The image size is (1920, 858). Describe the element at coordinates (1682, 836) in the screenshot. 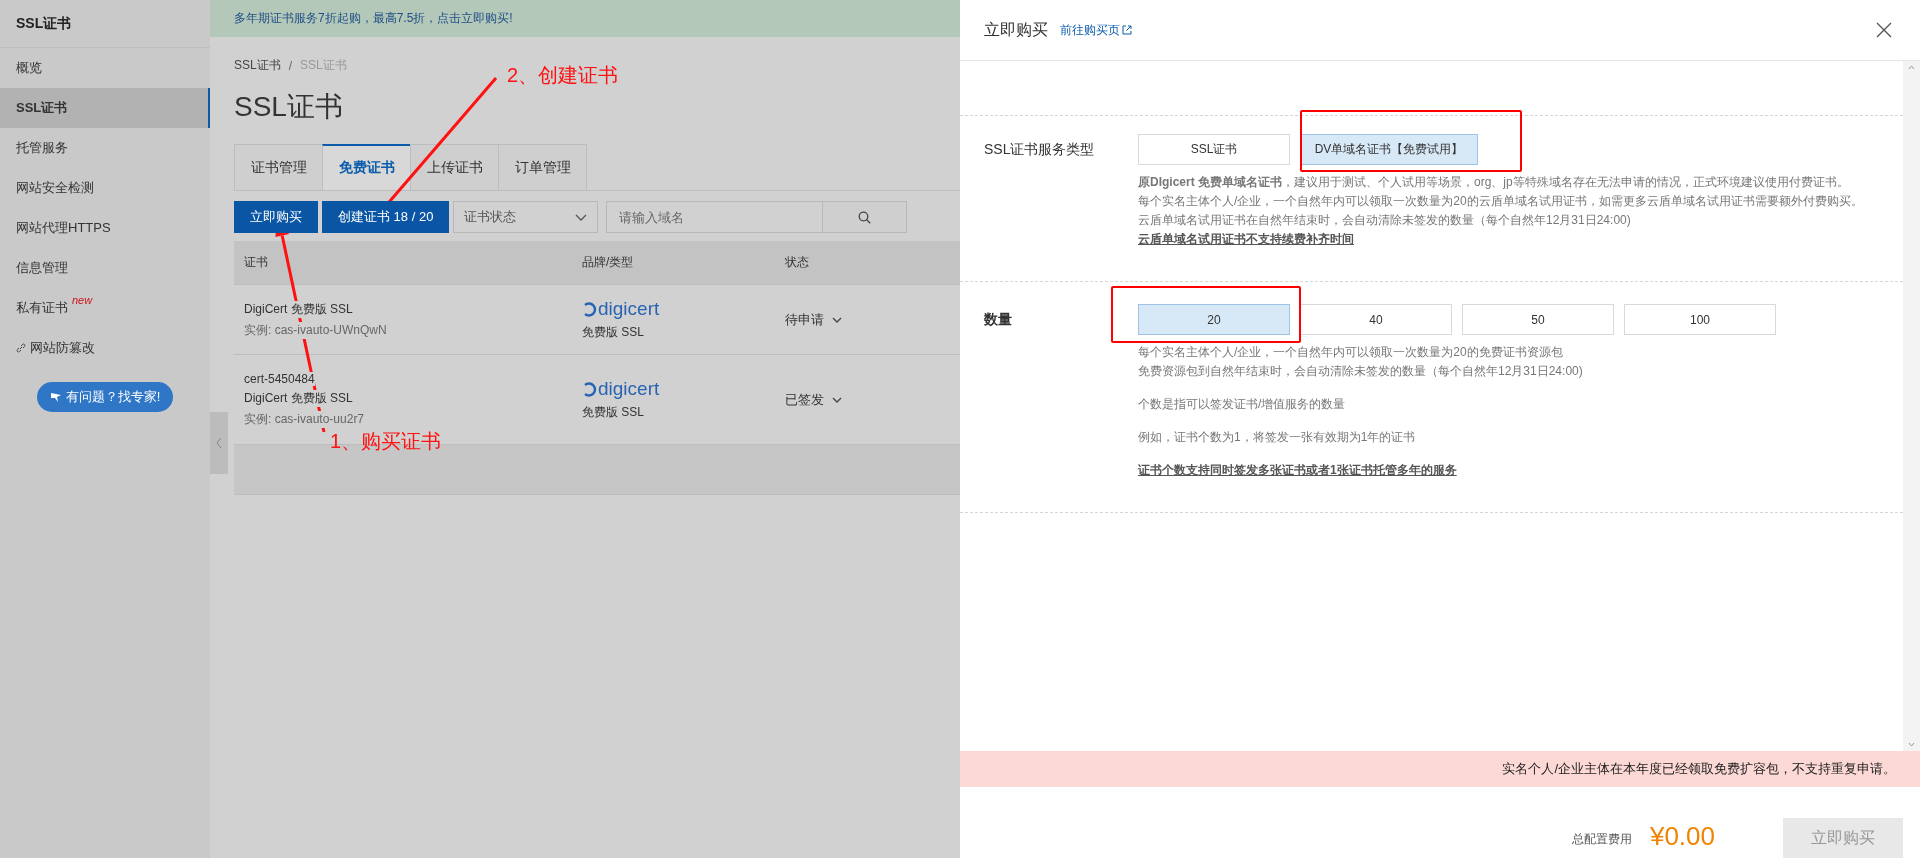

I see `total-price: ¥0.00` at that location.